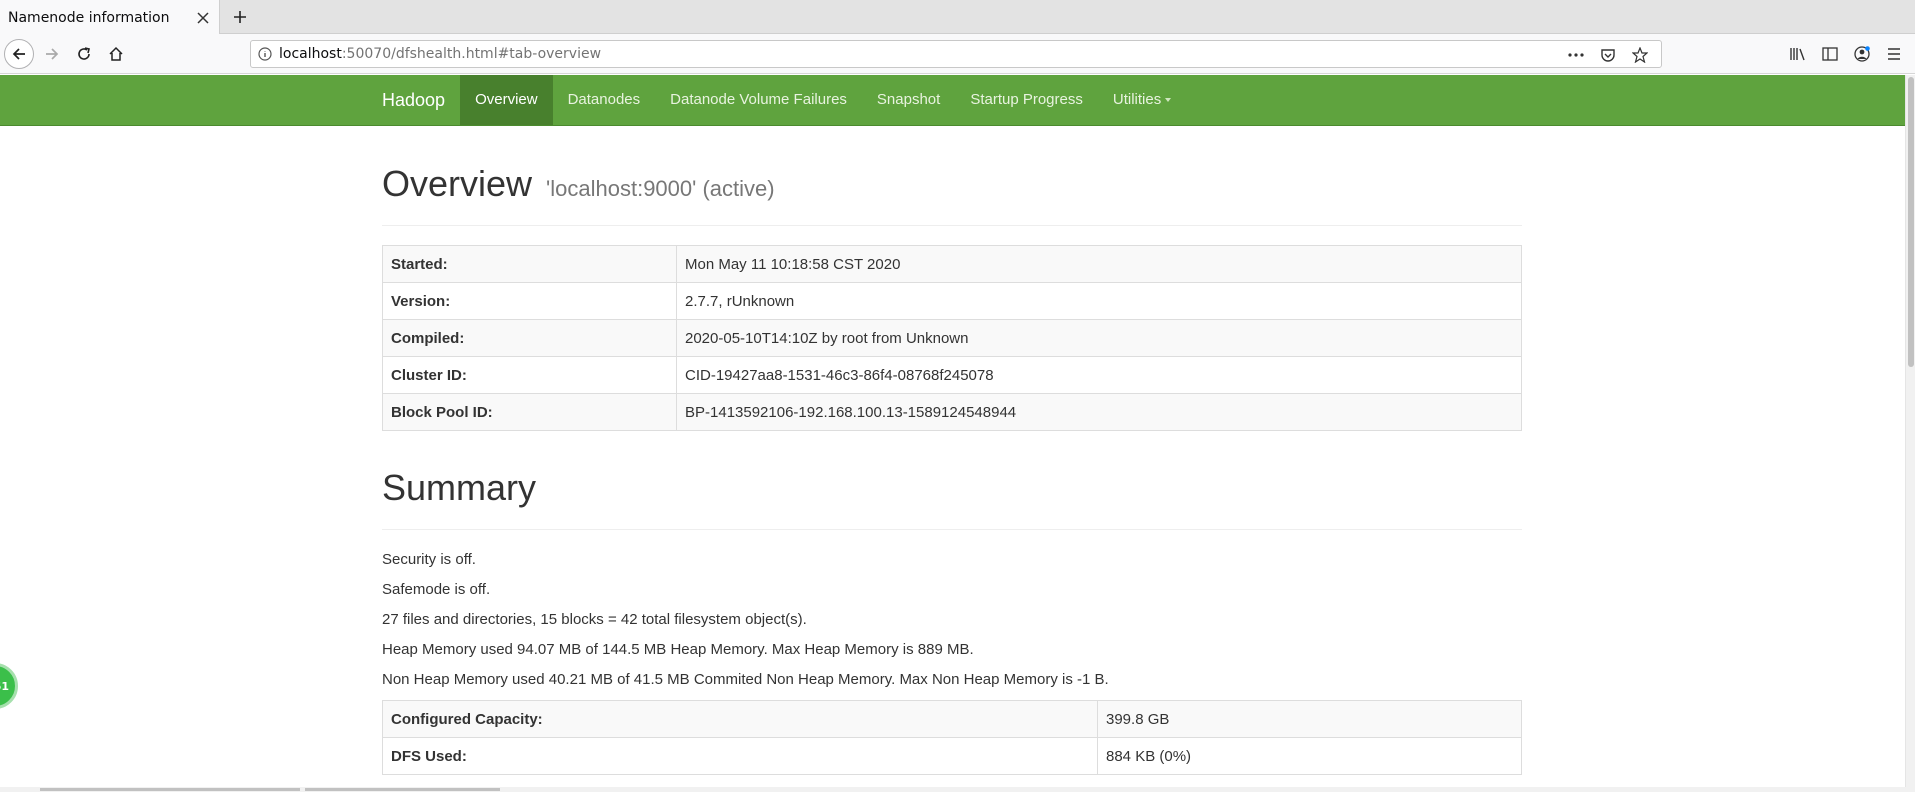 The width and height of the screenshot is (1915, 792). I want to click on arrow-right-icon, so click(52, 54).